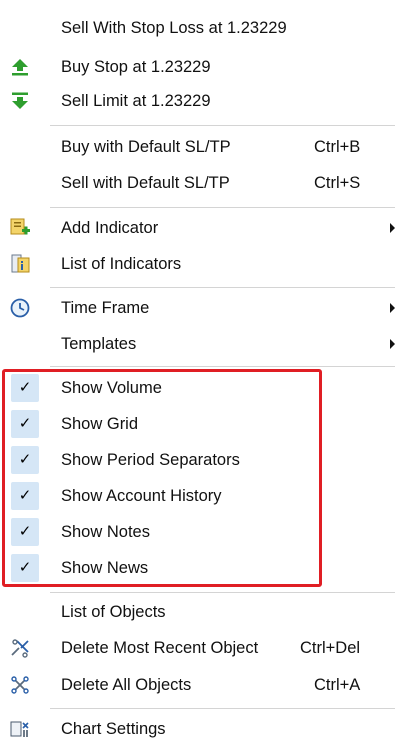 Image resolution: width=397 pixels, height=740 pixels. Describe the element at coordinates (20, 685) in the screenshot. I see `delete-all-objects-icon` at that location.